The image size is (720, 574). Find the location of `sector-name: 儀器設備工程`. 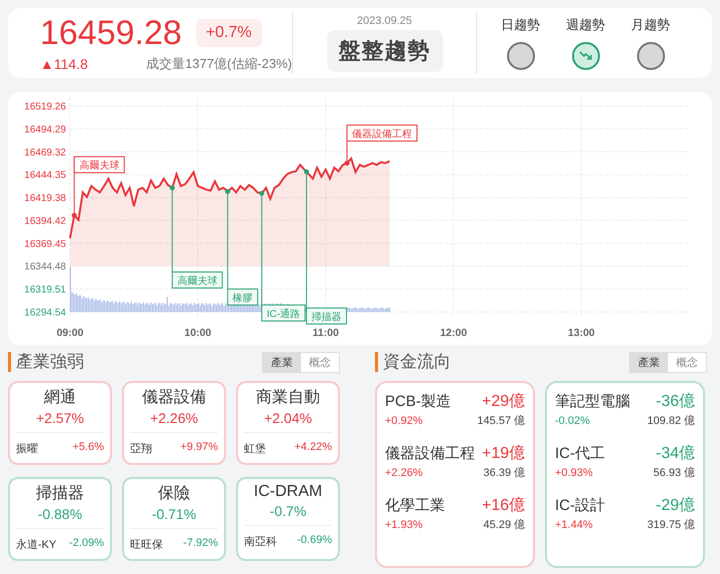

sector-name: 儀器設備工程 is located at coordinates (430, 453).